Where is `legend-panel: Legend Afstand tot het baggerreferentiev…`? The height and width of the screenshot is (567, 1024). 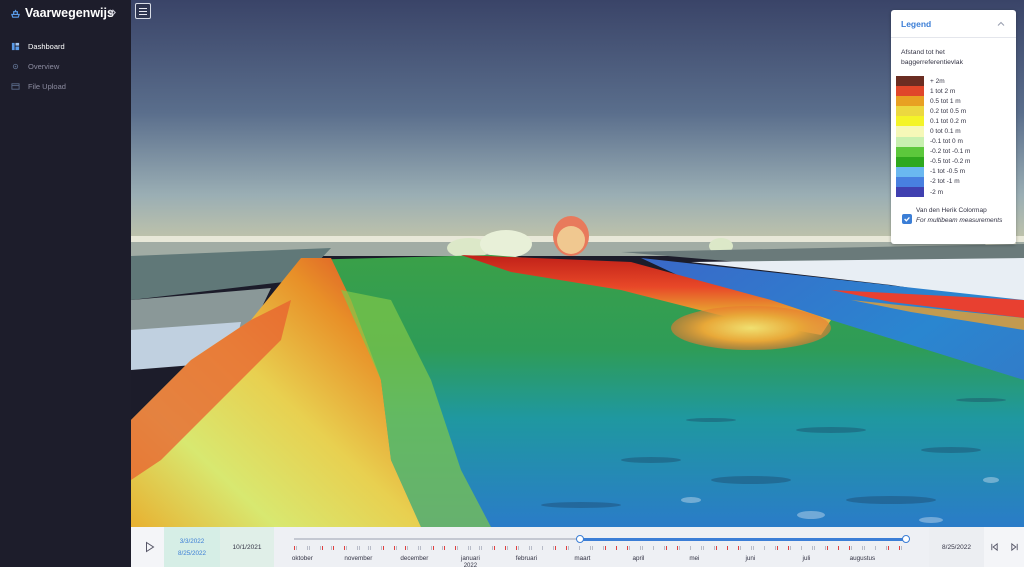 legend-panel: Legend Afstand tot het baggerreferentiev… is located at coordinates (953, 127).